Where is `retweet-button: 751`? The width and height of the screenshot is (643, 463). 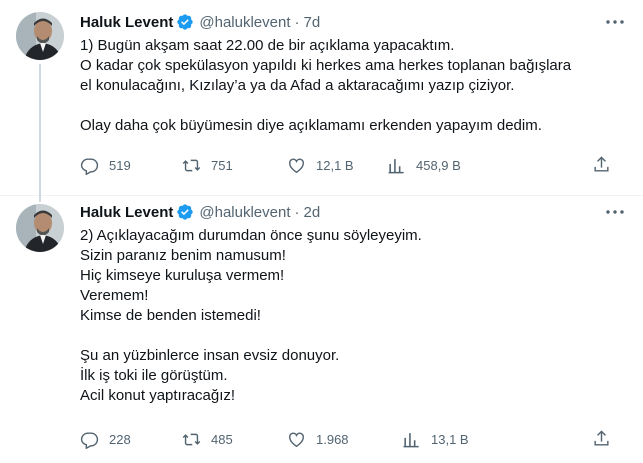 retweet-button: 751 is located at coordinates (207, 165).